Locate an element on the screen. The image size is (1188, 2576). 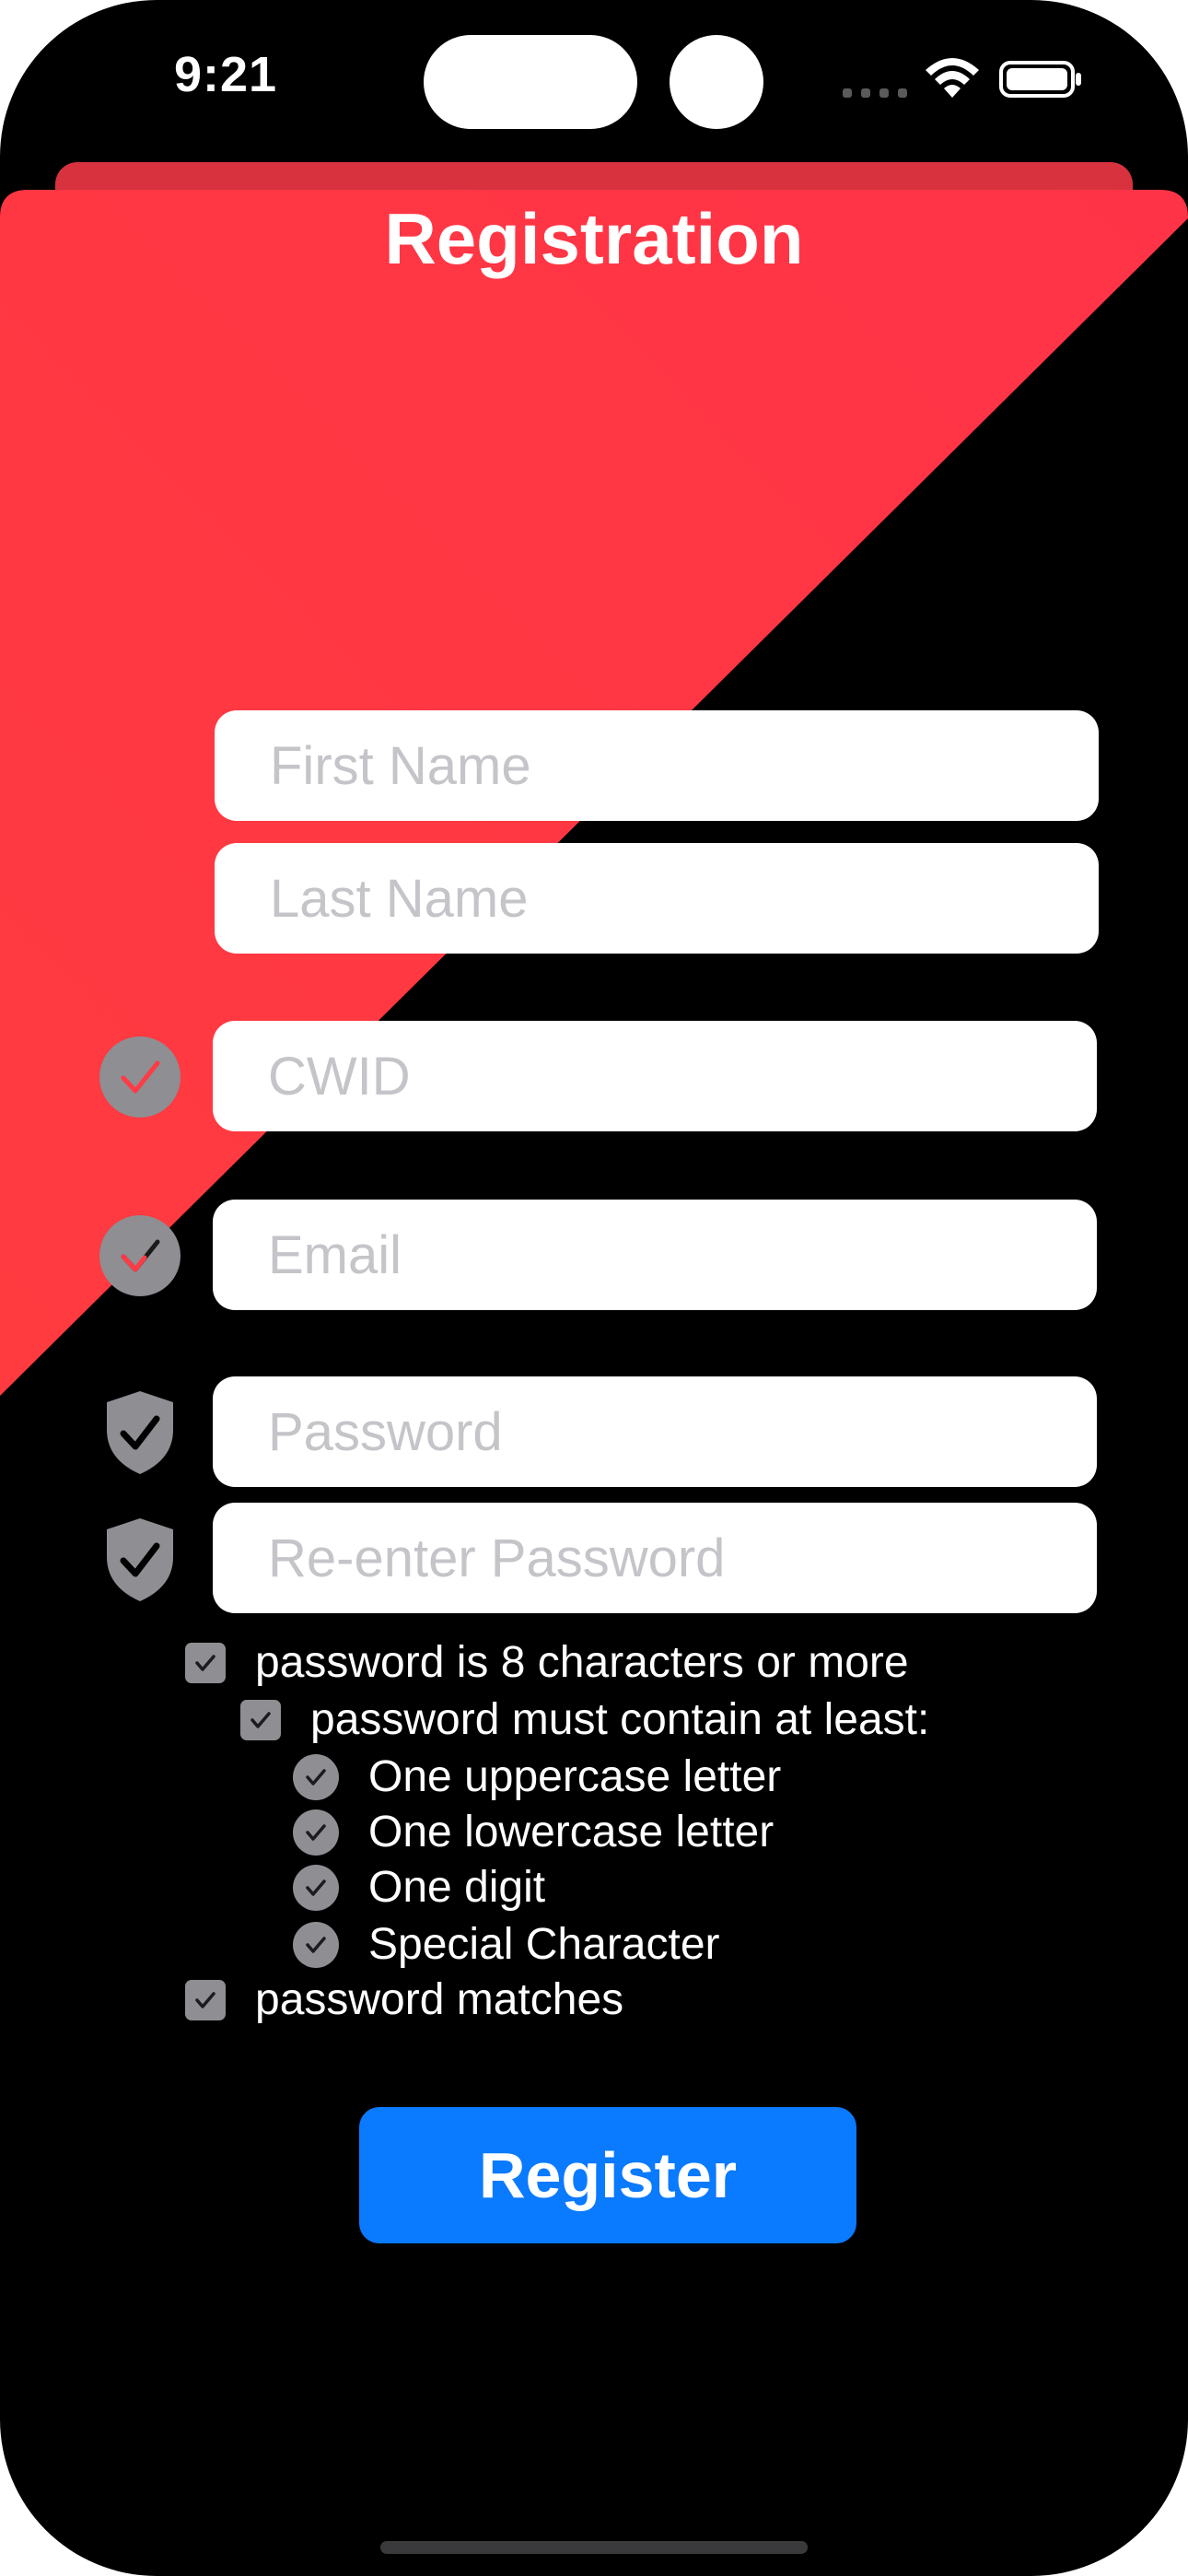
requirement-special: Special Character is located at coordinates (507, 1944).